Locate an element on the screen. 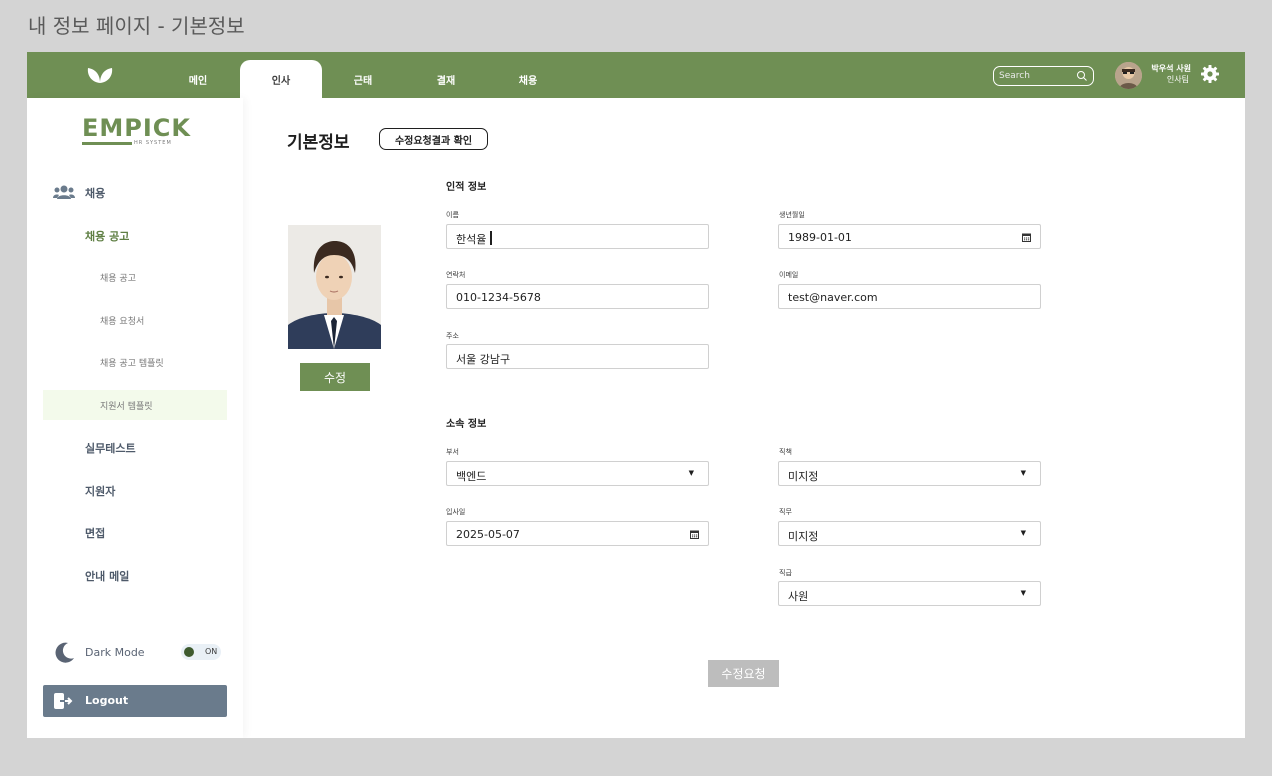 Image resolution: width=1272 pixels, height=776 pixels. user-name: 박우석 사원 is located at coordinates (1171, 68).